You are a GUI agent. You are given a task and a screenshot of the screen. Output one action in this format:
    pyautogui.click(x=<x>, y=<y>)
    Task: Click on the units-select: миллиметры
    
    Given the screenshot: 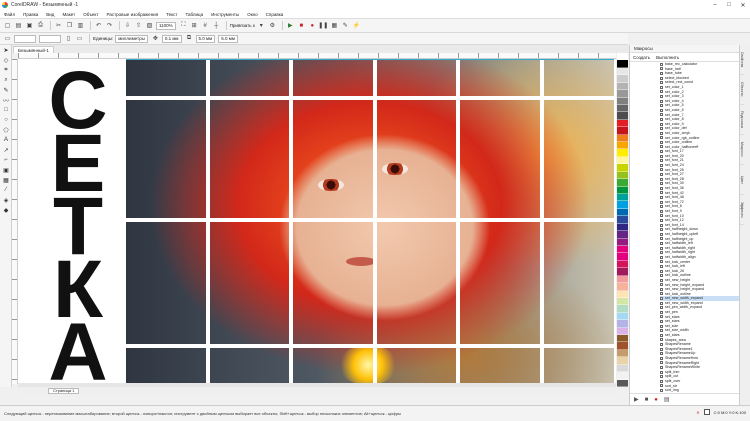 What is the action you would take?
    pyautogui.click(x=131, y=38)
    